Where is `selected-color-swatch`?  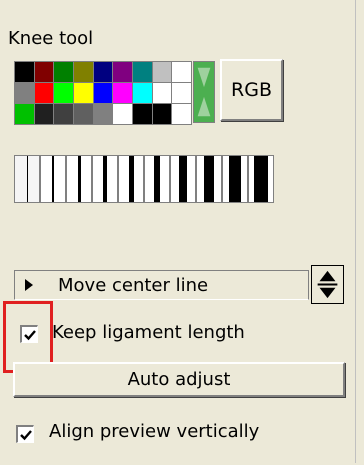
selected-color-swatch is located at coordinates (204, 92).